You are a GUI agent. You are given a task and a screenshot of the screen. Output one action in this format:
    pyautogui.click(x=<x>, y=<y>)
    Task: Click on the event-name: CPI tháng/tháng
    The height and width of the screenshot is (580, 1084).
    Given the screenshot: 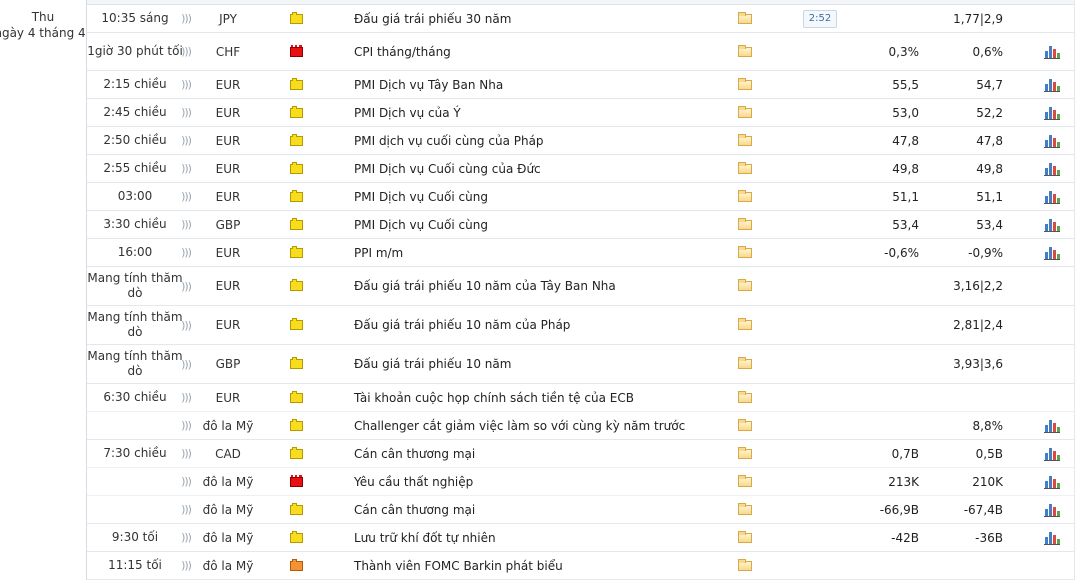 What is the action you would take?
    pyautogui.click(x=544, y=51)
    